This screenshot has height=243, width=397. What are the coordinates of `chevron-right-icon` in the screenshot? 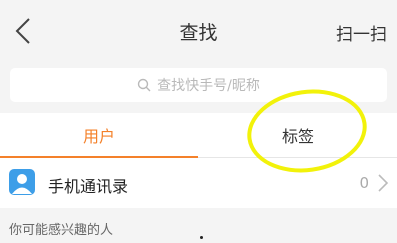 It's located at (383, 183).